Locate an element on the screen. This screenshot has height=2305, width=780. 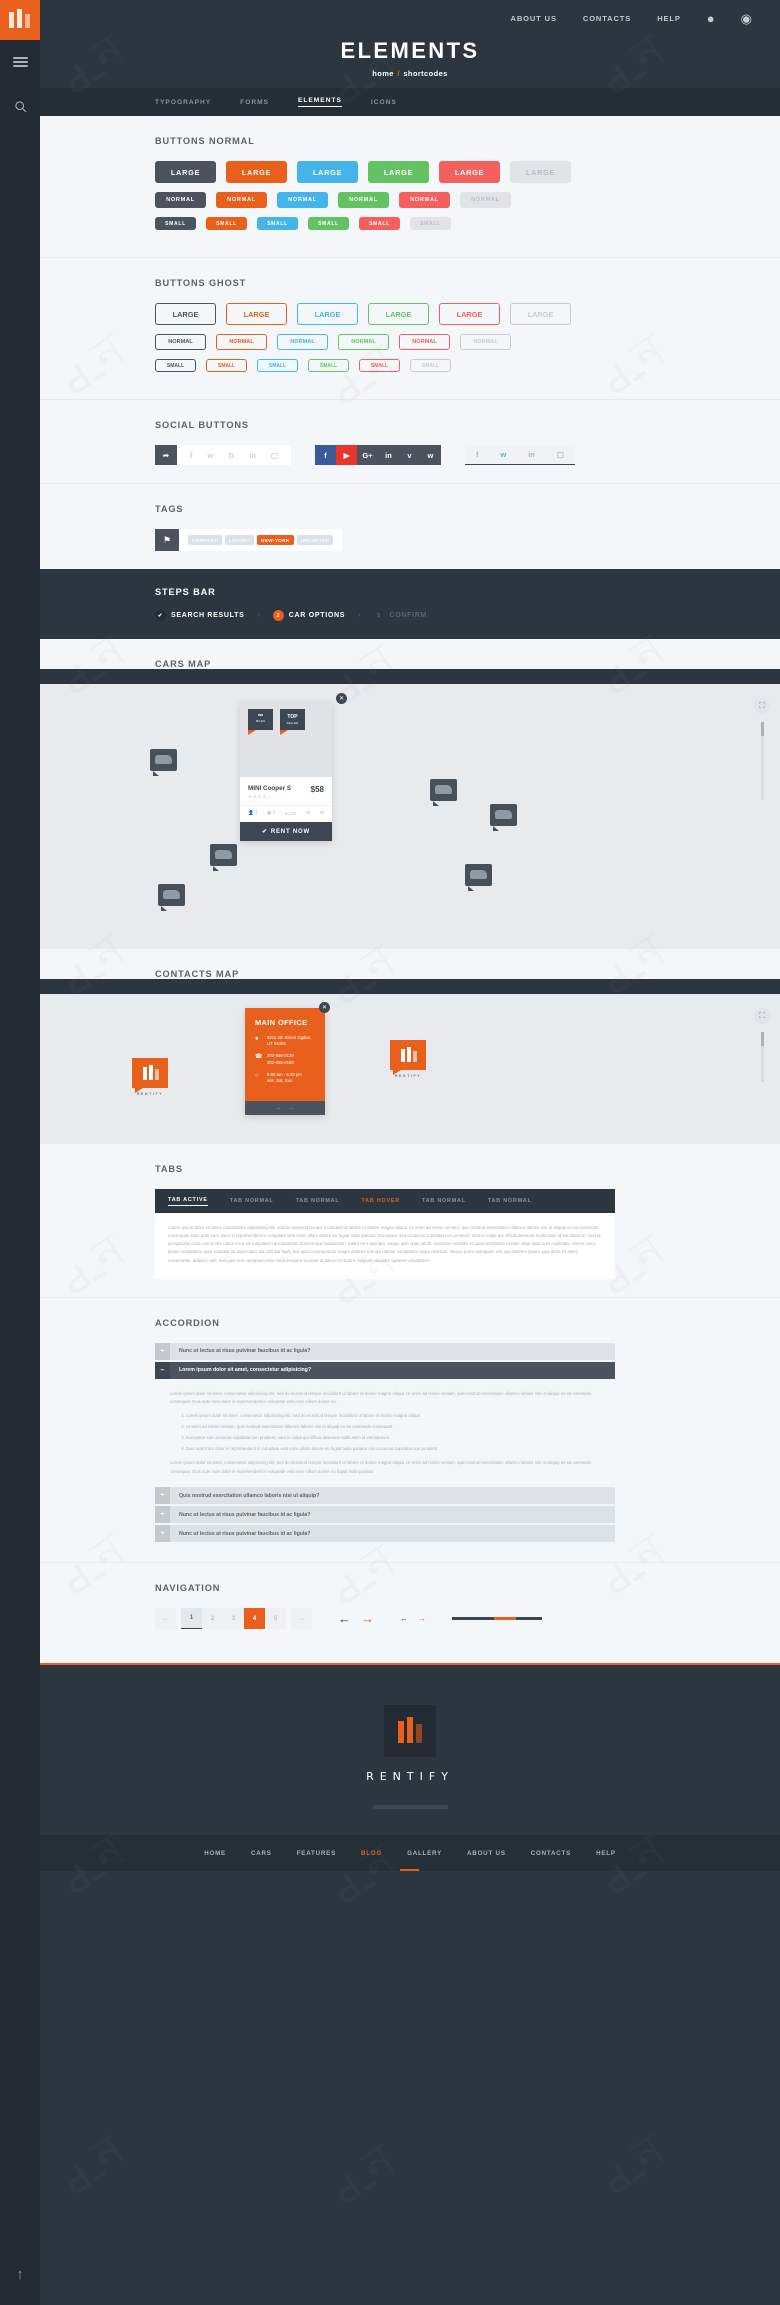
topnav-item-help: HELP is located at coordinates (669, 18).